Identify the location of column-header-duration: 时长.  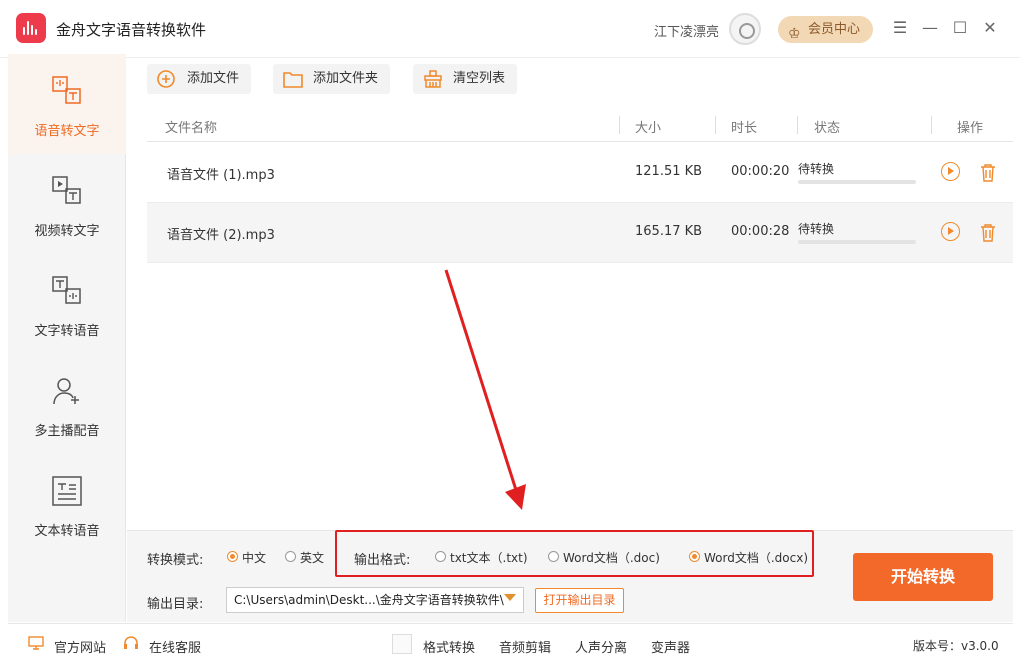
(744, 126).